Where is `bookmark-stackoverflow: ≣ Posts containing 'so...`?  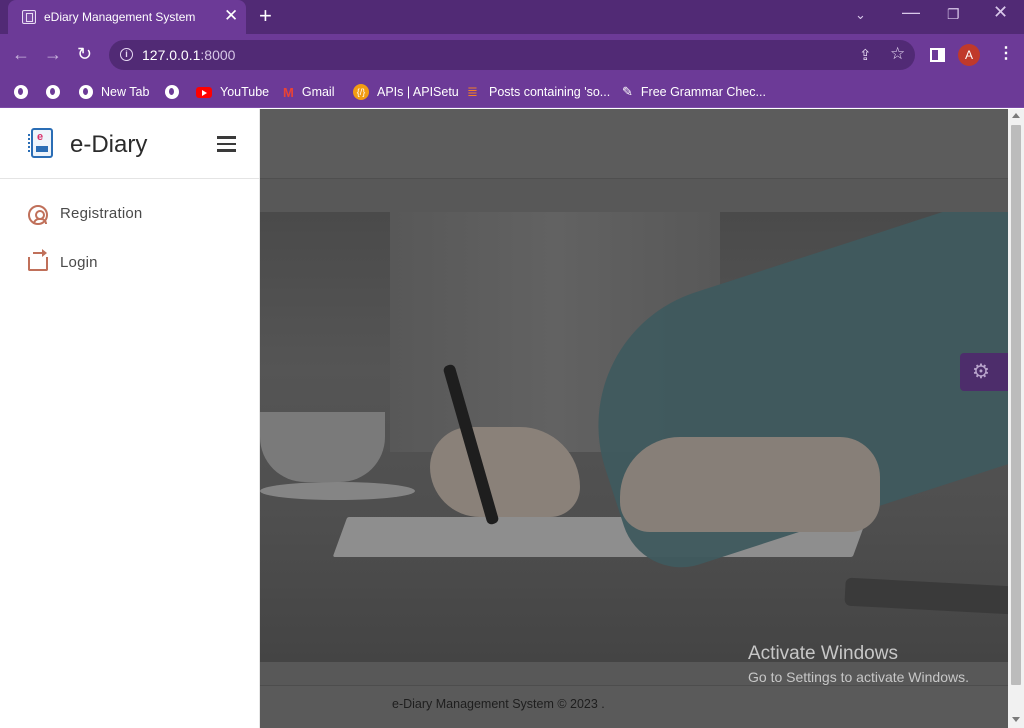 bookmark-stackoverflow: ≣ Posts containing 'so... is located at coordinates (538, 92).